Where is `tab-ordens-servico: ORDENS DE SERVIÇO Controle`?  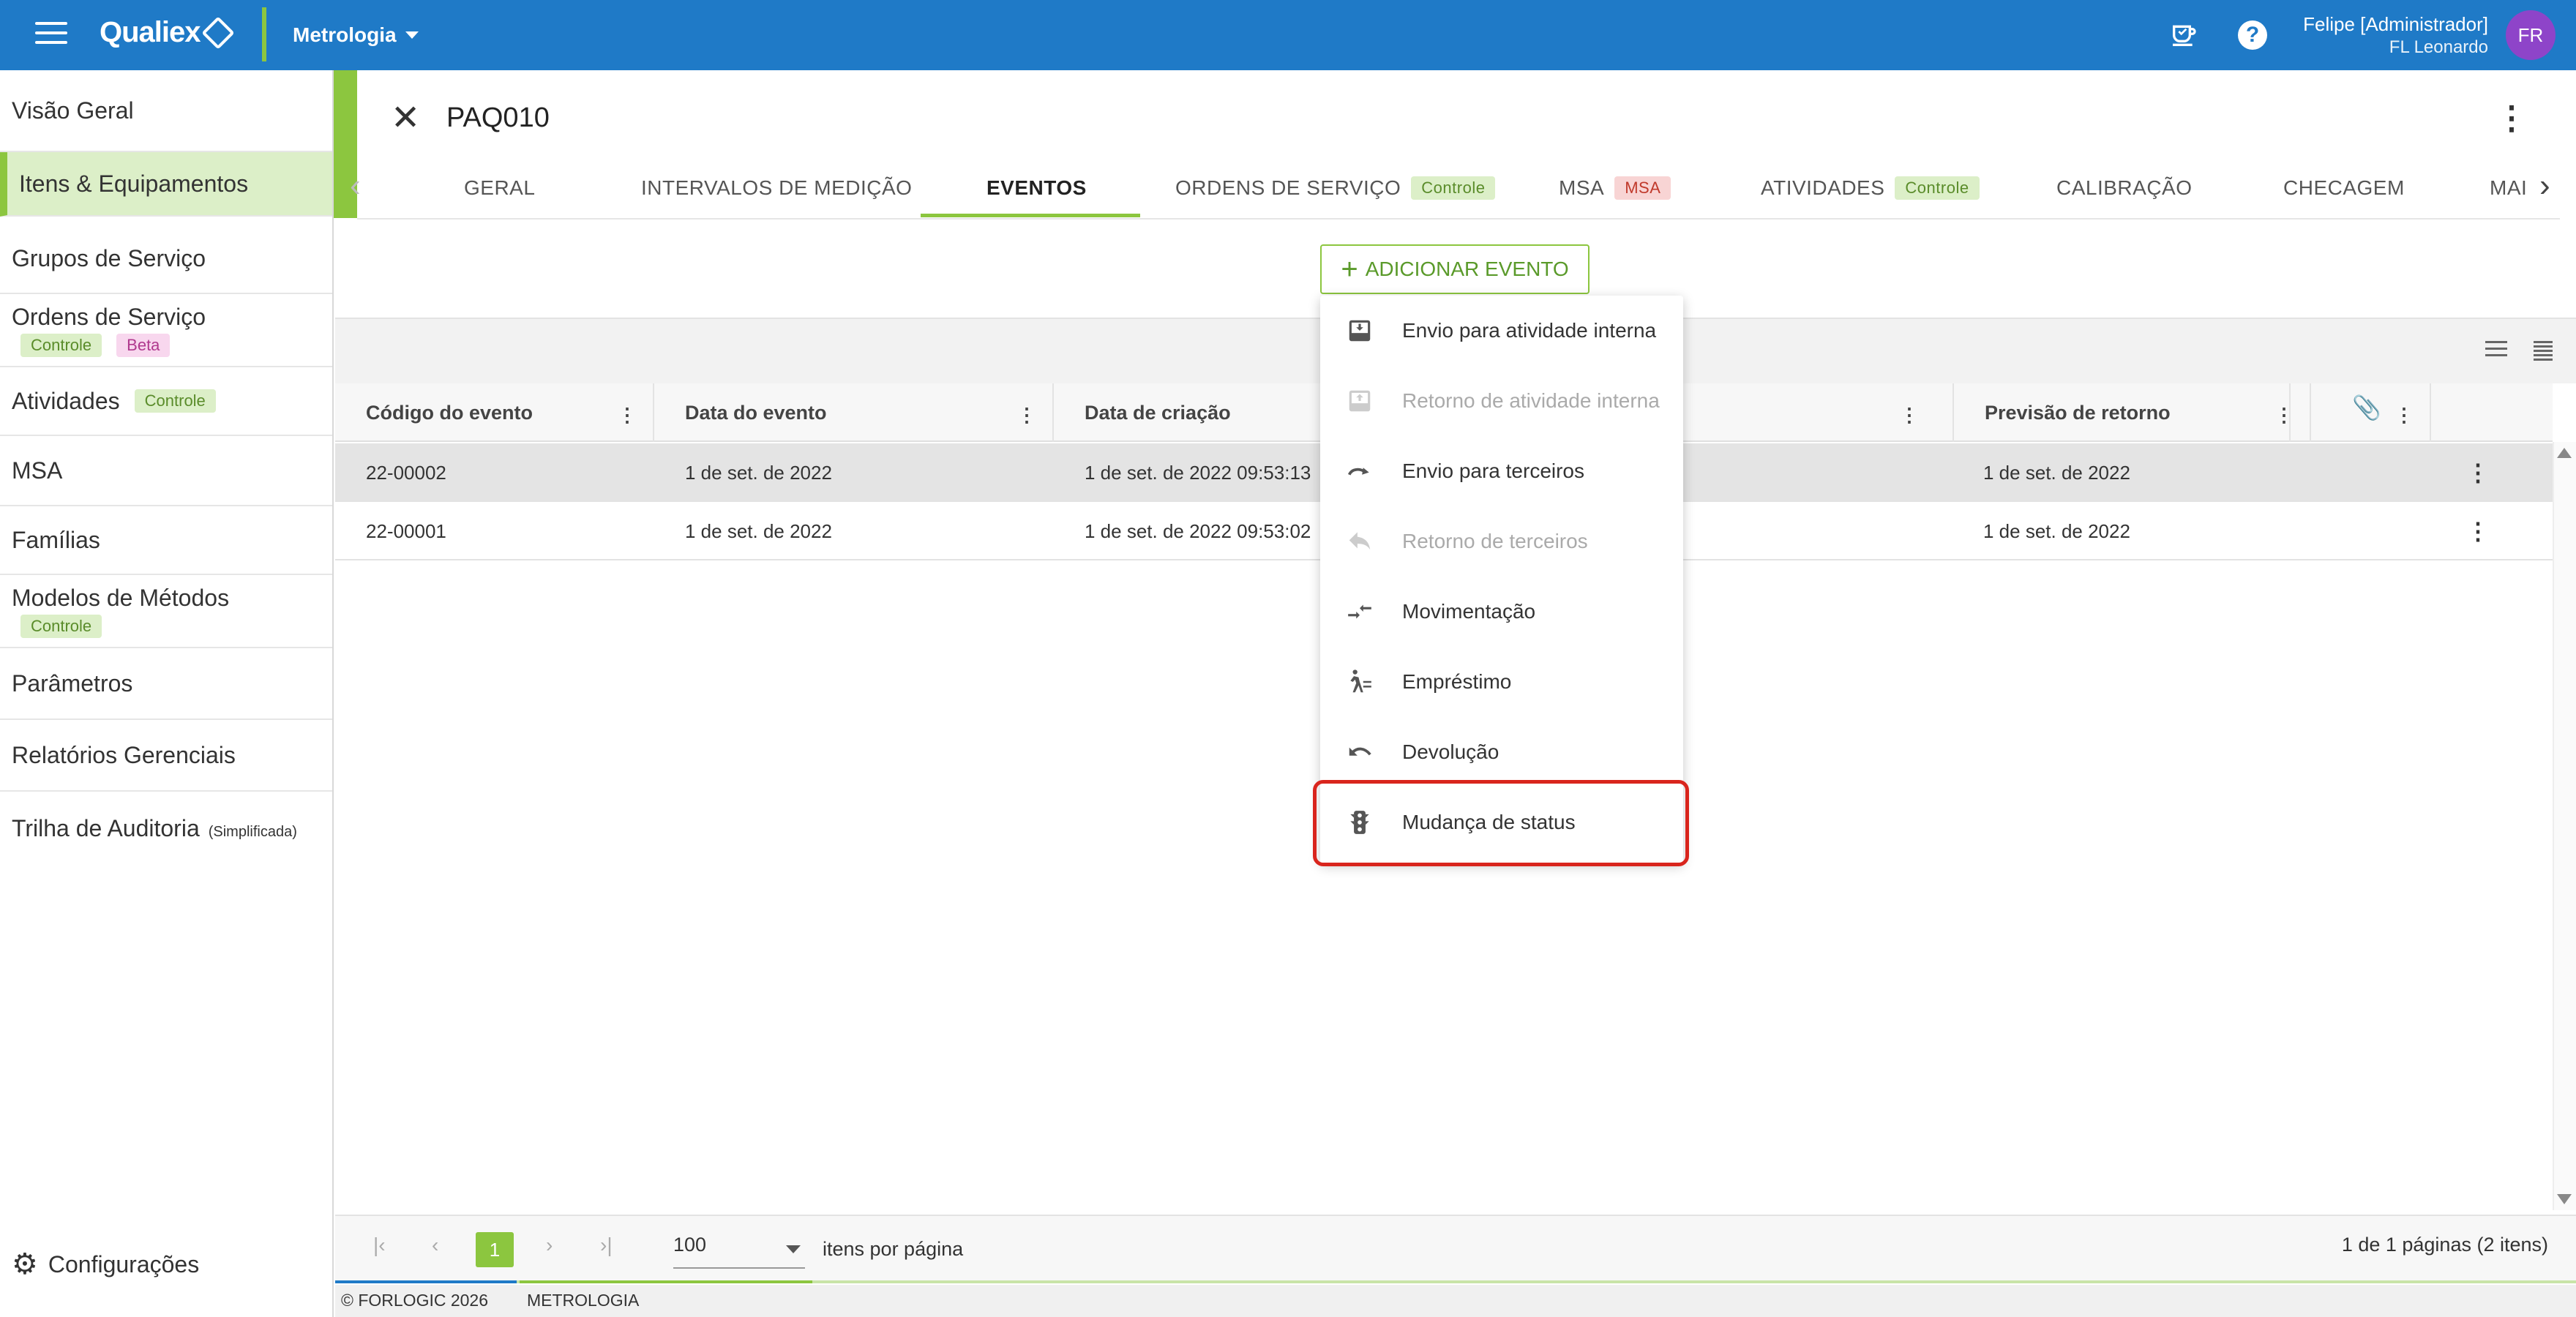 tab-ordens-servico: ORDENS DE SERVIÇO Controle is located at coordinates (1335, 188).